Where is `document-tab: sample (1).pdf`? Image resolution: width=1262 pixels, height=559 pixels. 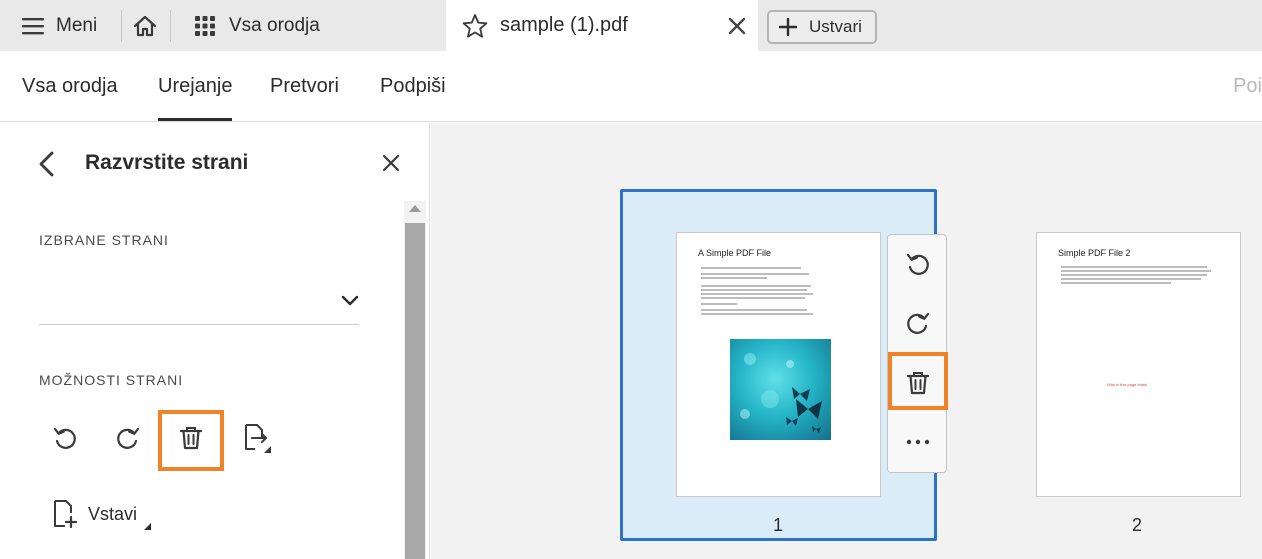
document-tab: sample (1).pdf is located at coordinates (602, 25).